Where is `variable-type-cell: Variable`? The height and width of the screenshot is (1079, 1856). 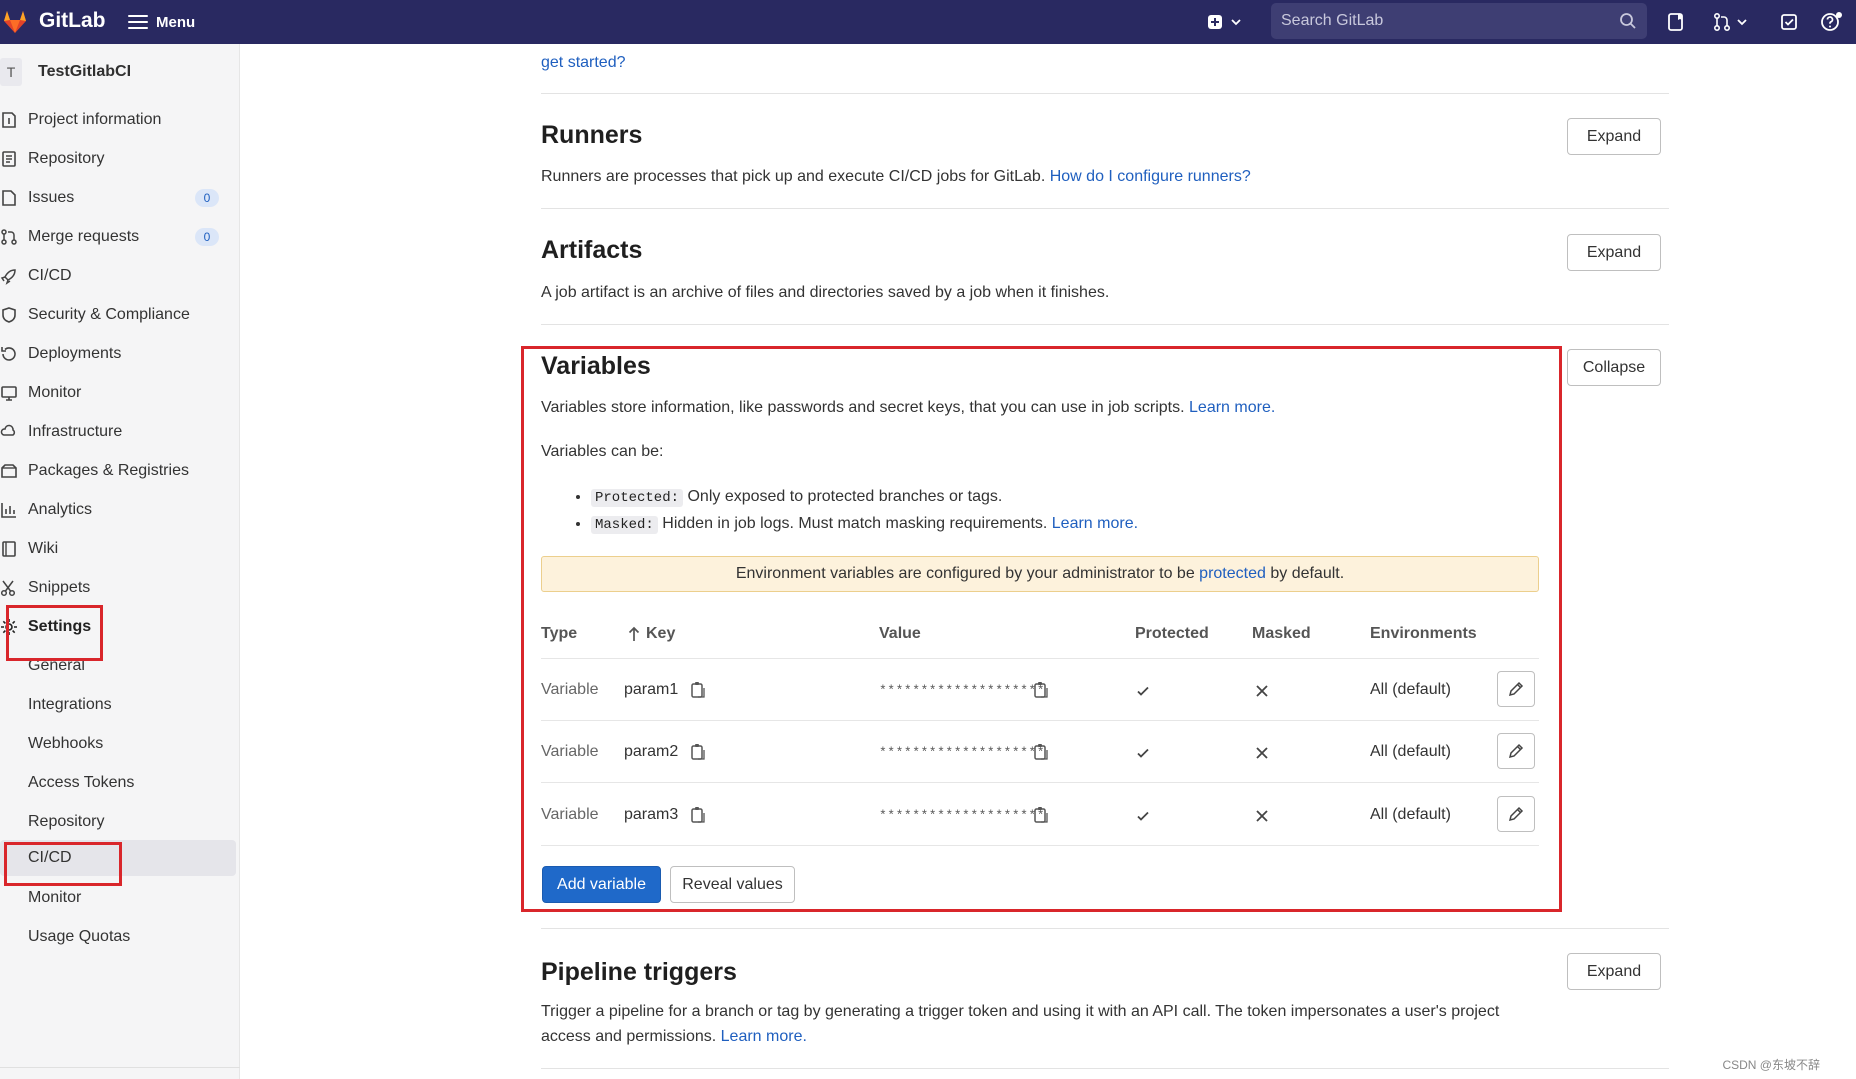
variable-type-cell: Variable is located at coordinates (570, 814).